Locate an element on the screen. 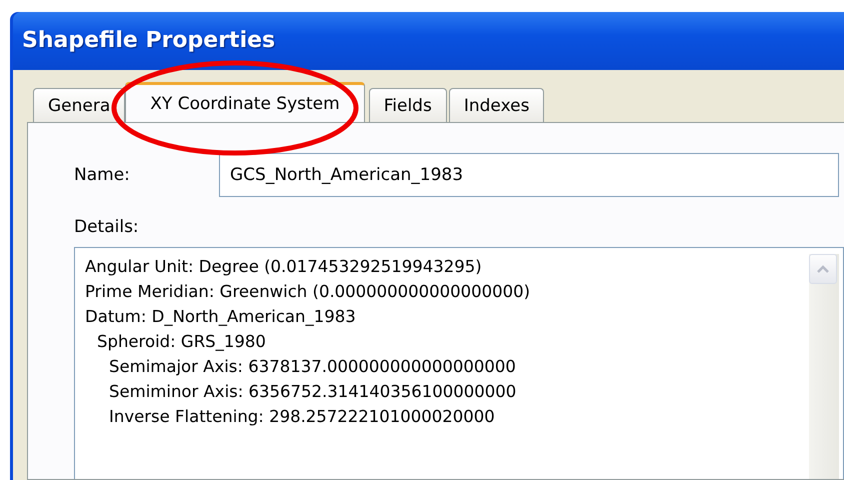  detail-line: Angular Unit: Degree (0.017453292519943295) is located at coordinates (284, 267).